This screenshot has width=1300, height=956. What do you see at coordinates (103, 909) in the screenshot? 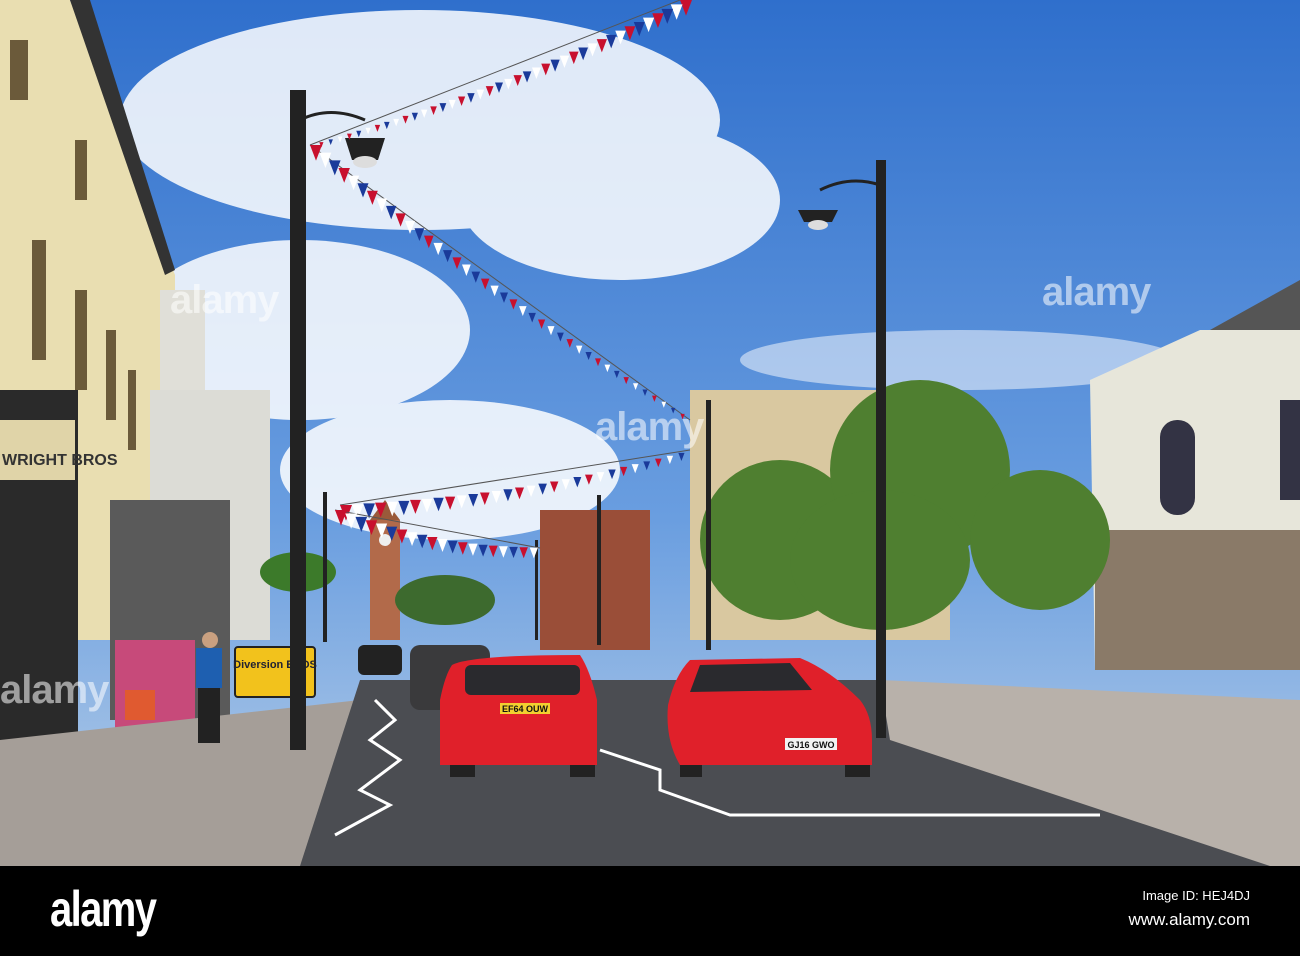
I see `alamy-logo: alamy` at bounding box center [103, 909].